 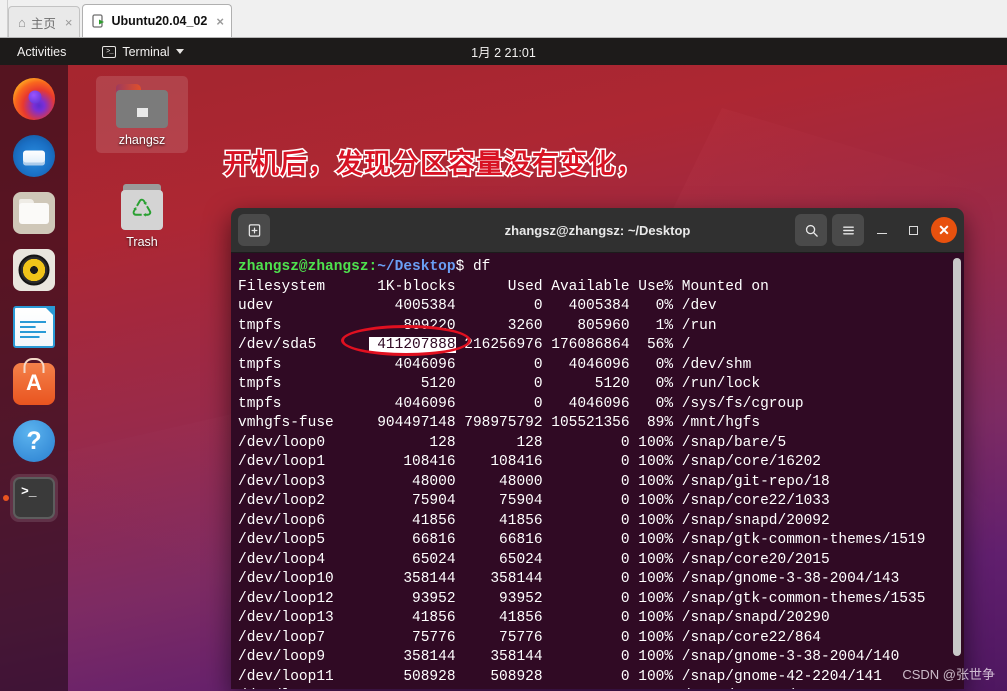 What do you see at coordinates (22, 22) in the screenshot?
I see `home-icon: ⌂` at bounding box center [22, 22].